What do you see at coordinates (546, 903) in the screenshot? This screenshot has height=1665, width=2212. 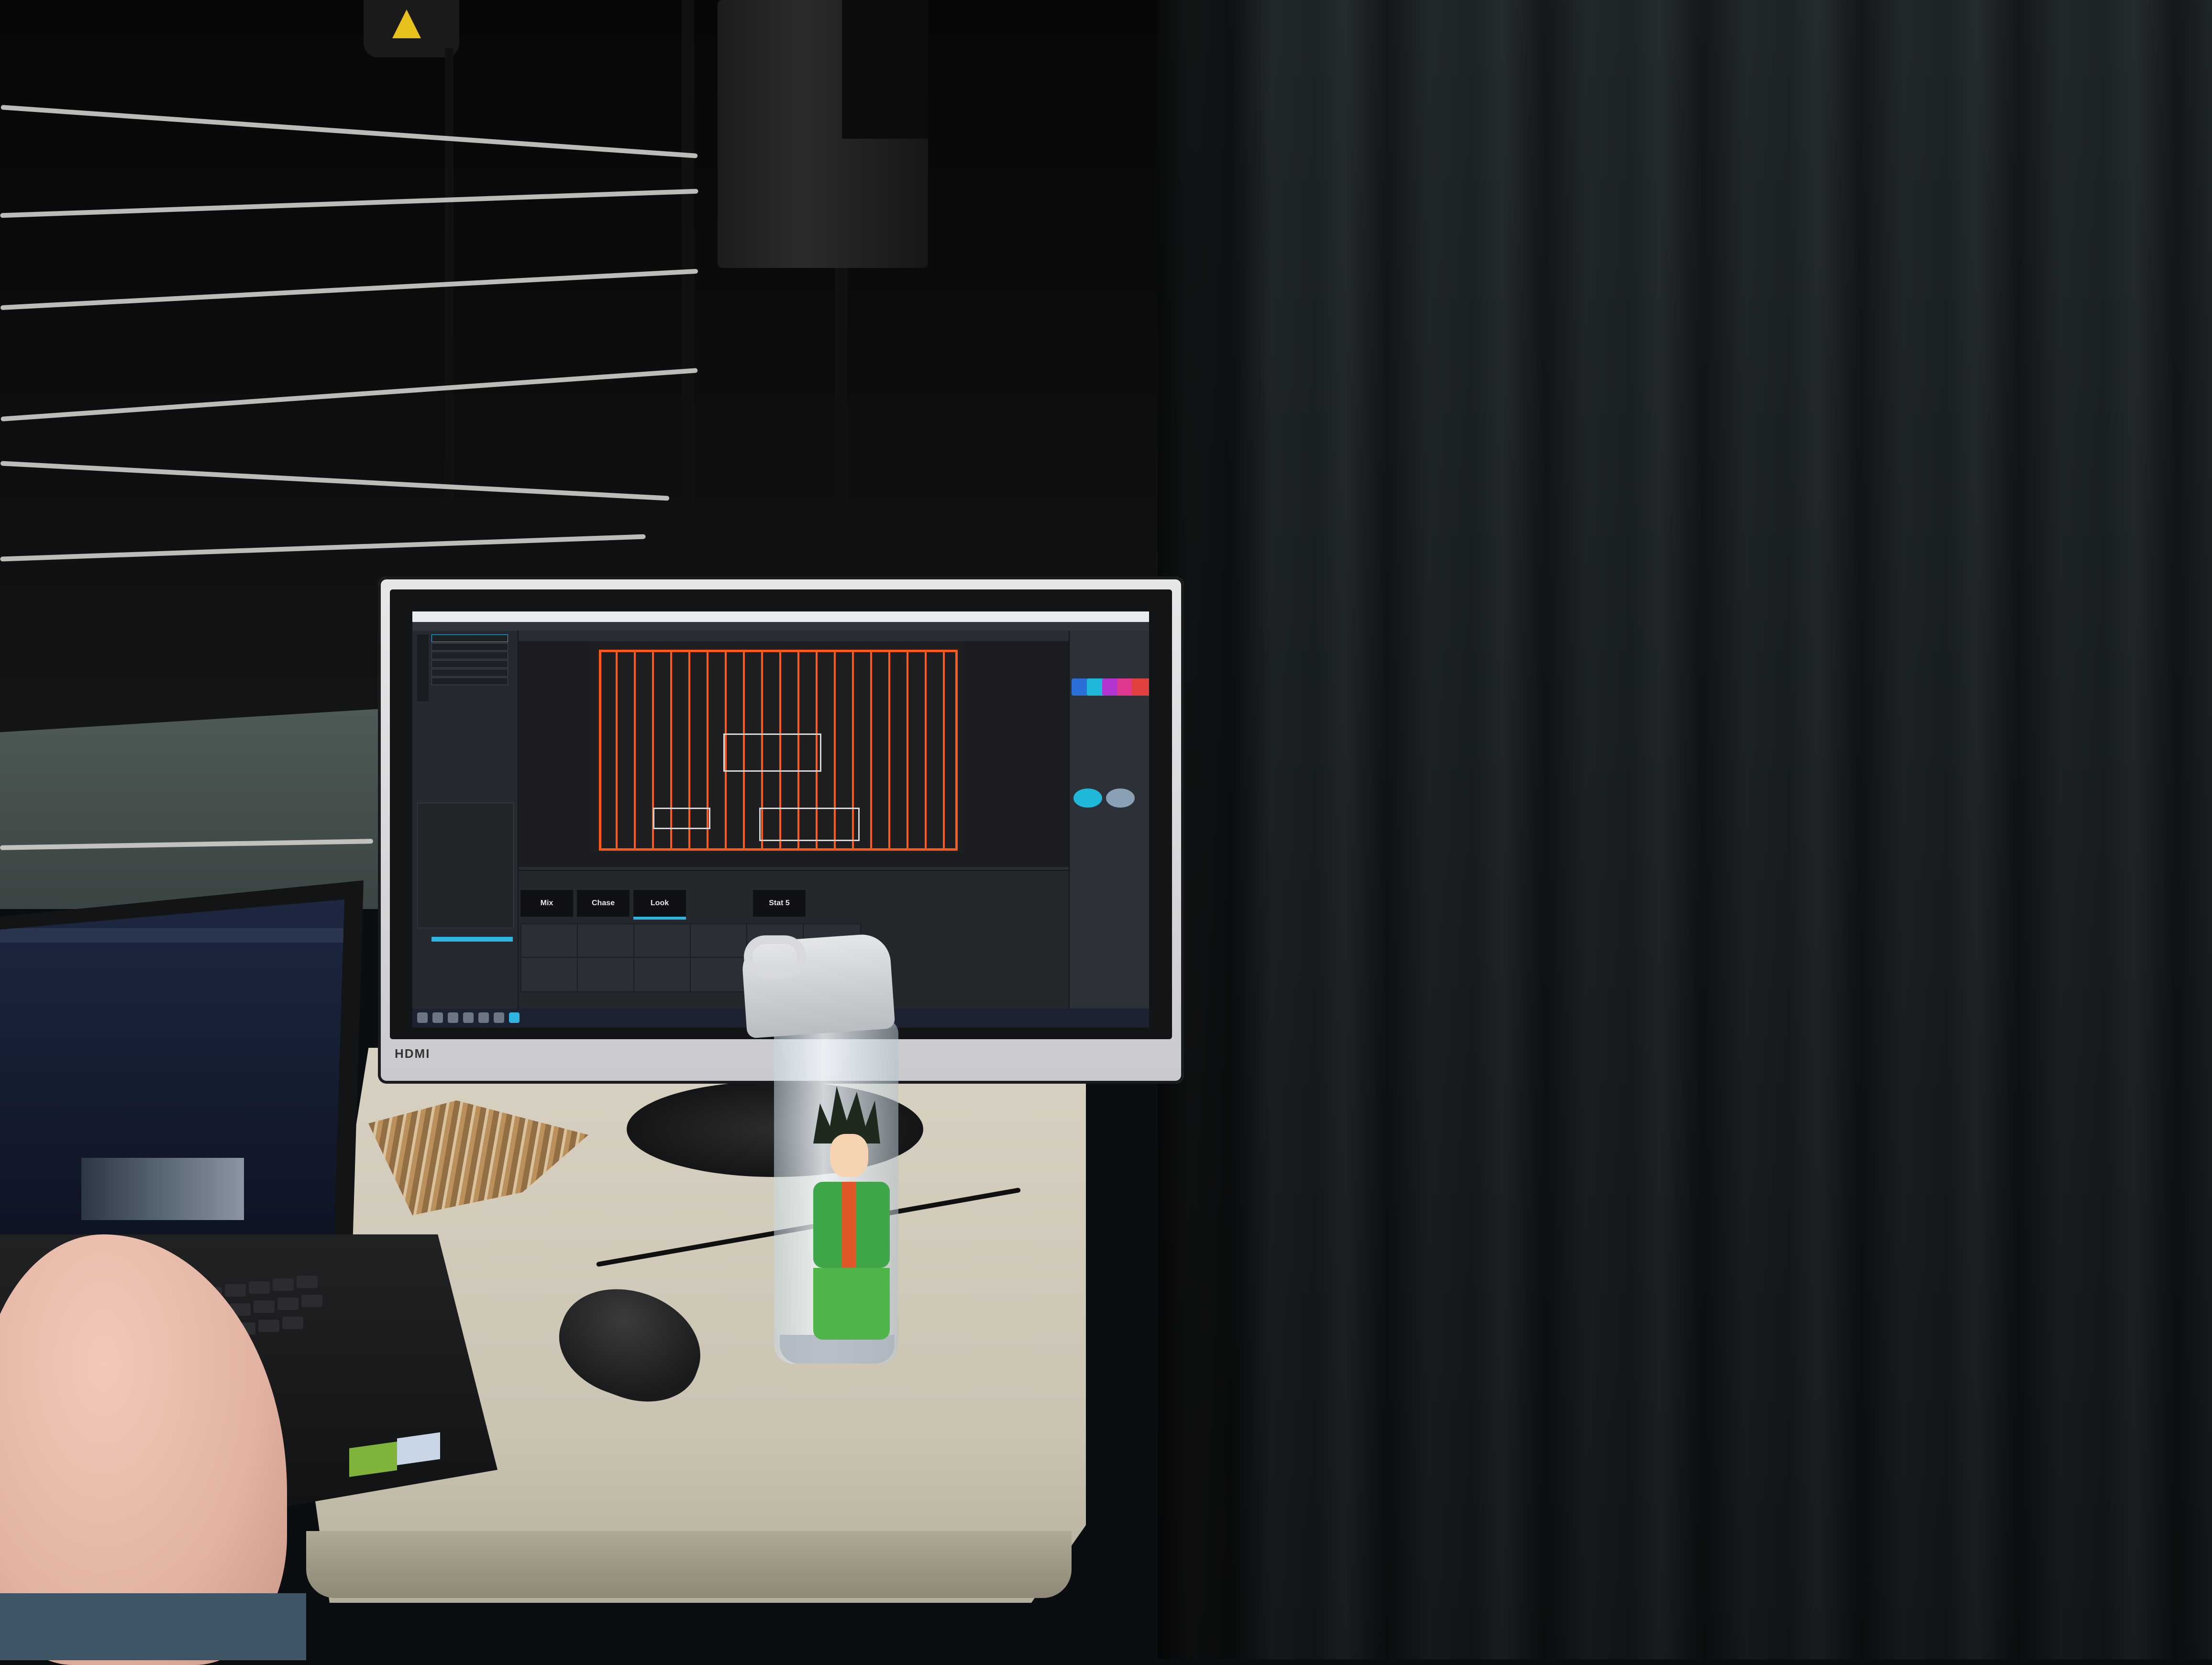 I see `cue-button: Mix` at bounding box center [546, 903].